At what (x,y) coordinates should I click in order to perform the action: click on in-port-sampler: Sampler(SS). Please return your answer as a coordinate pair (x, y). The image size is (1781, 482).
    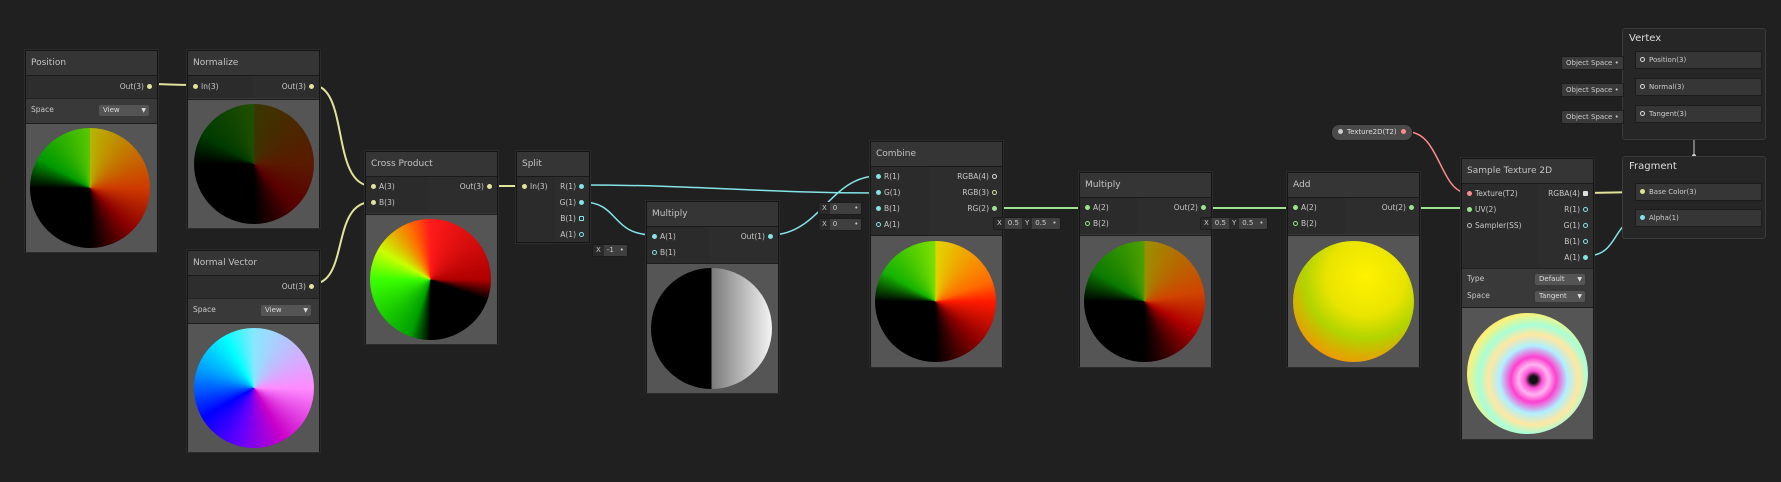
    Looking at the image, I should click on (1493, 226).